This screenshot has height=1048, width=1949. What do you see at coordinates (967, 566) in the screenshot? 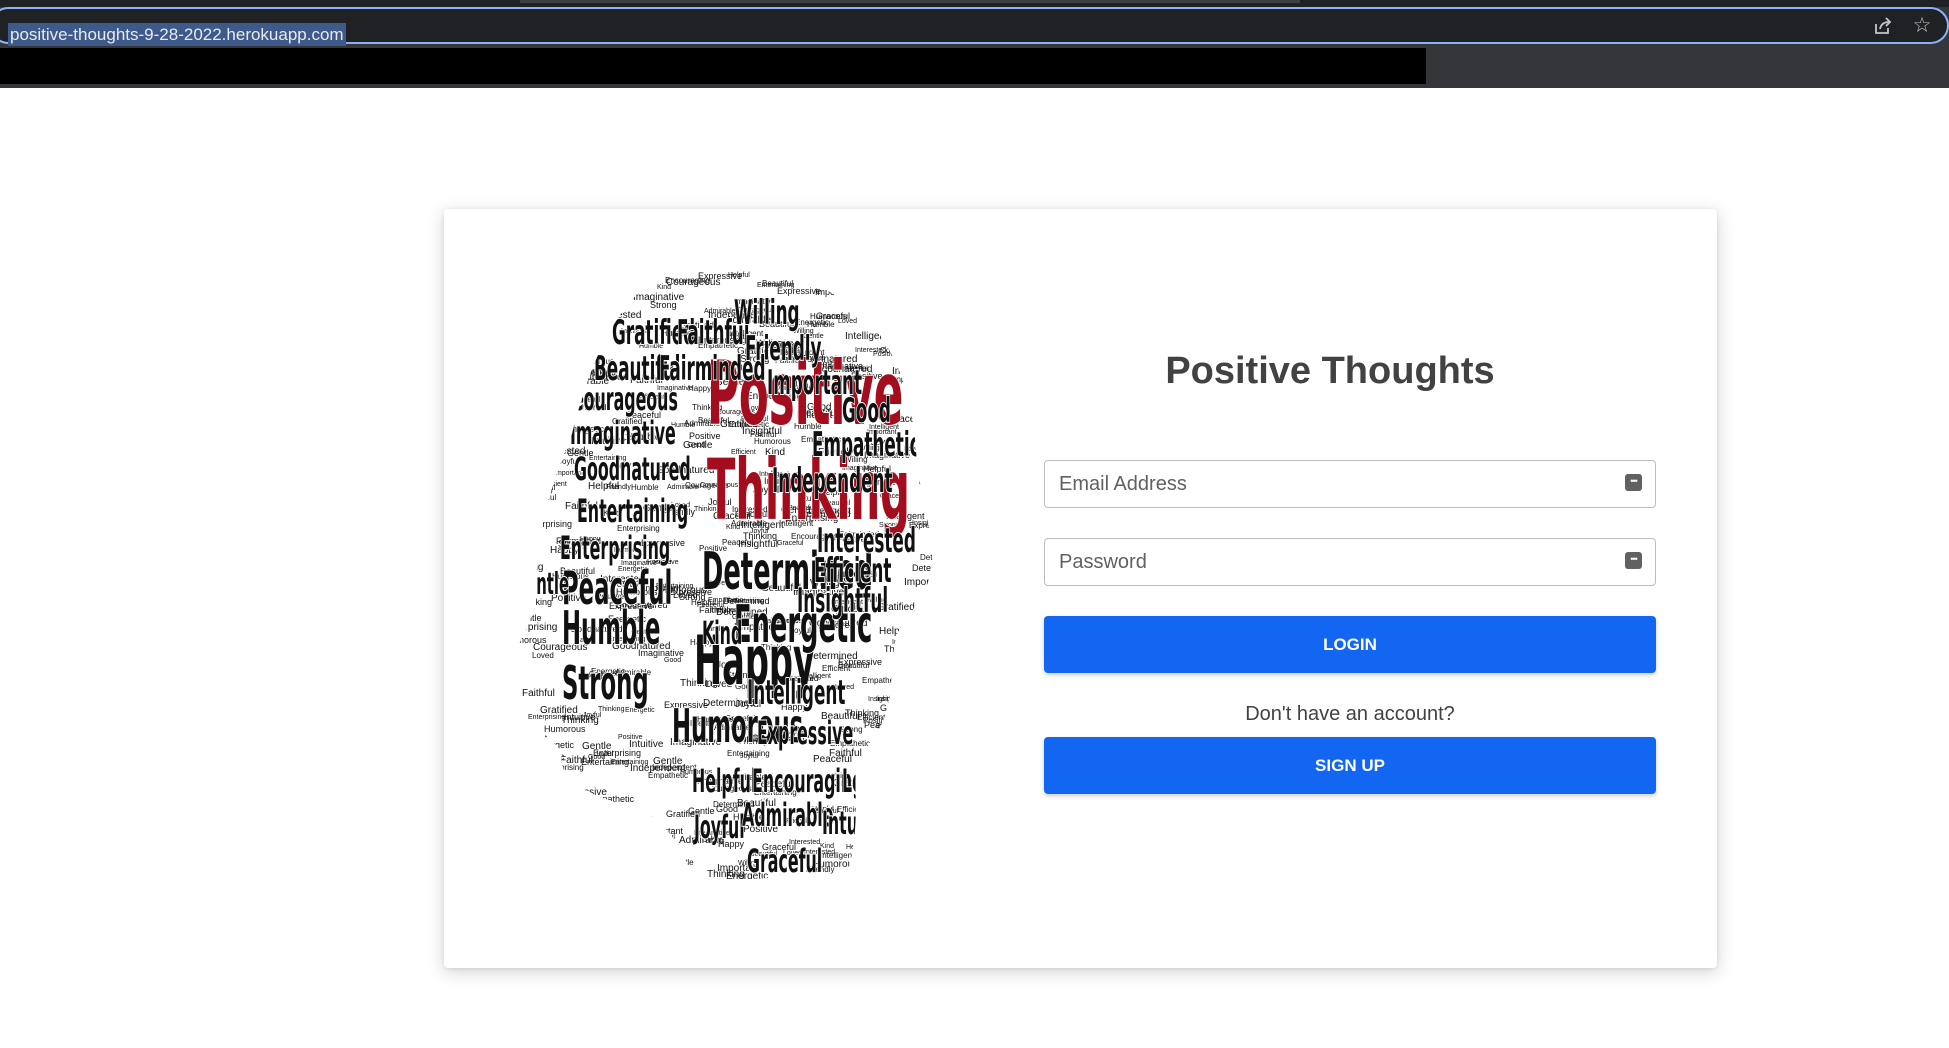
I see `word-cloud-filler-word: Beautiful` at bounding box center [967, 566].